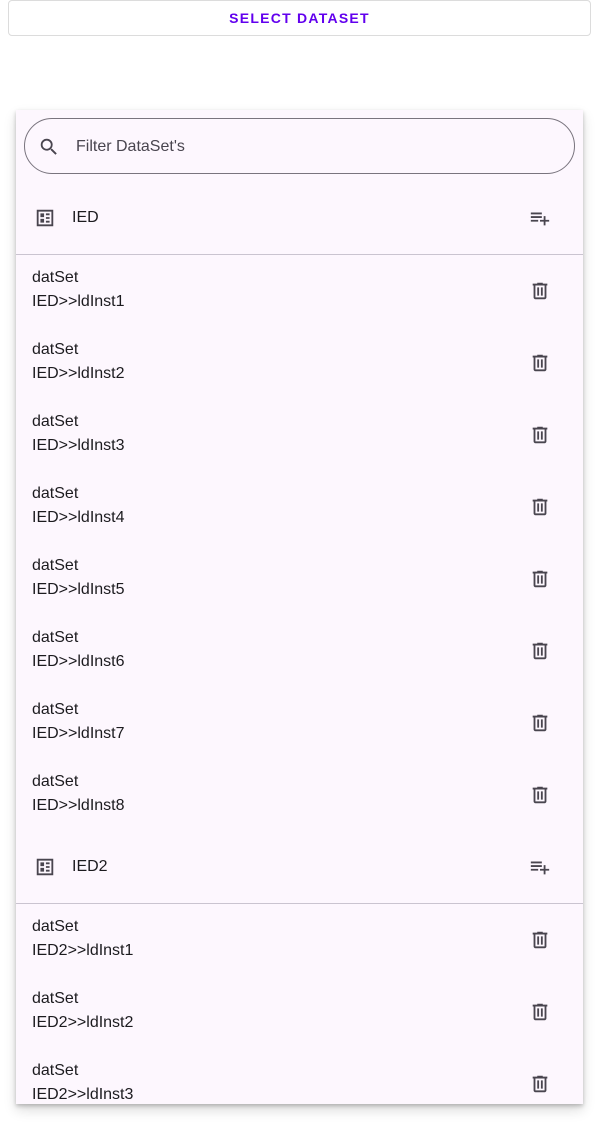  What do you see at coordinates (299, 723) in the screenshot?
I see `dataset-list-item: datSet IED>>ldInst7` at bounding box center [299, 723].